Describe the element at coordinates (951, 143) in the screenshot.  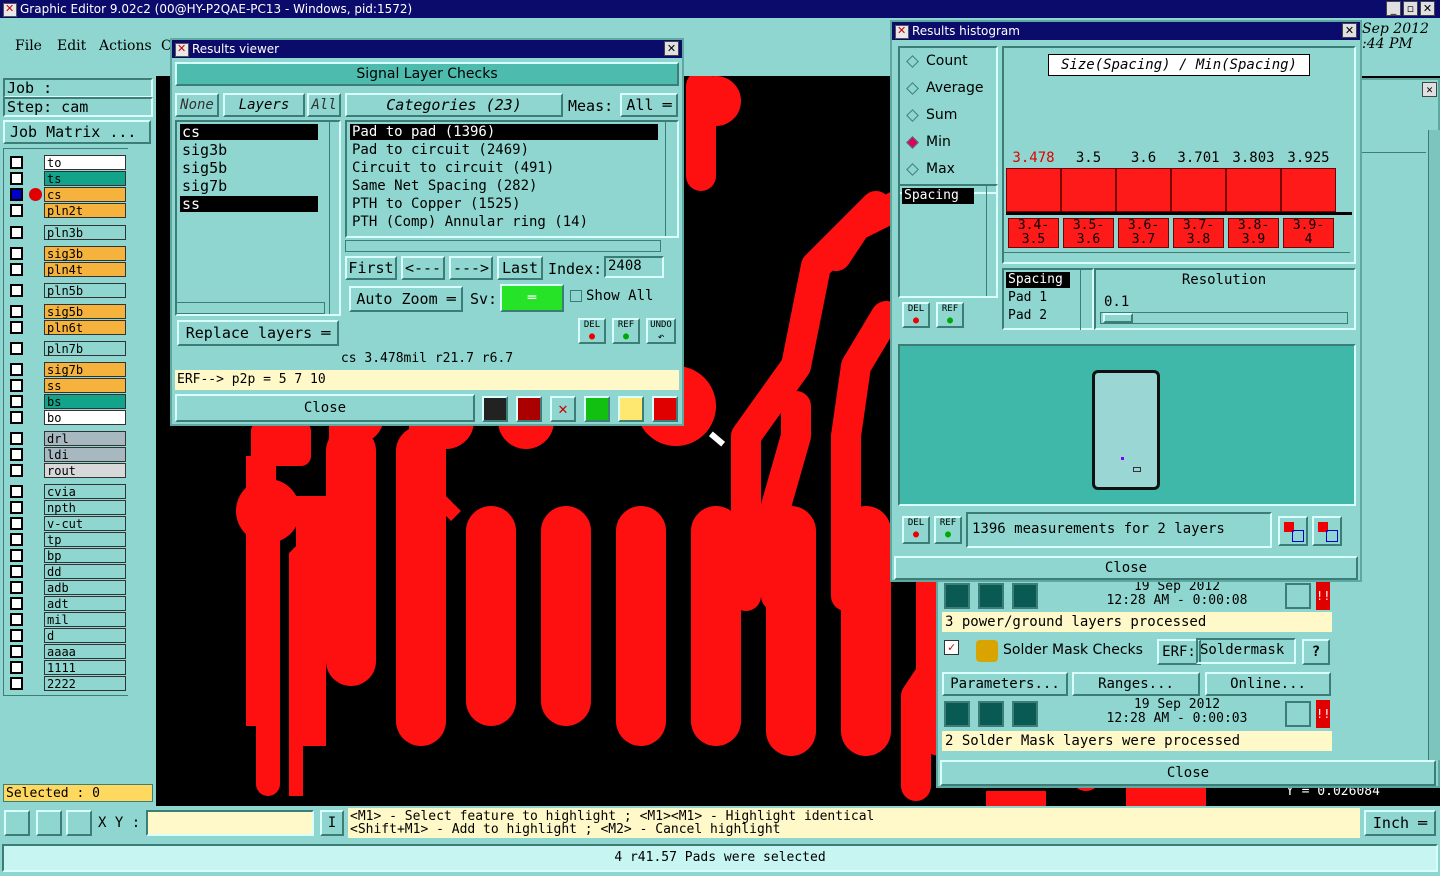
I see `radio-min: Min` at that location.